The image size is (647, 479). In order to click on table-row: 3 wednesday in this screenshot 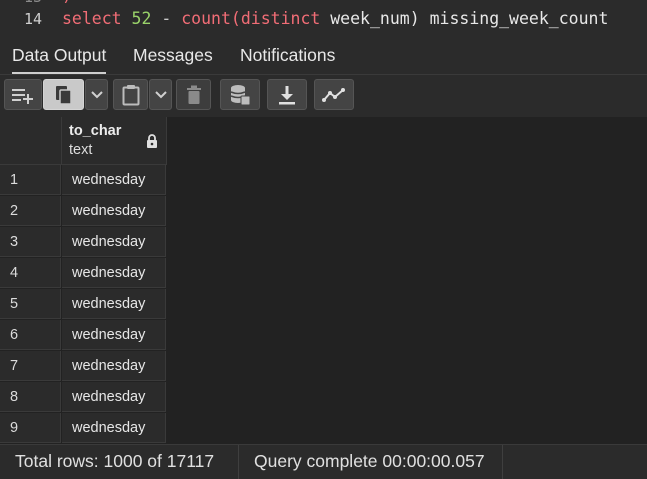, I will do `click(83, 242)`.